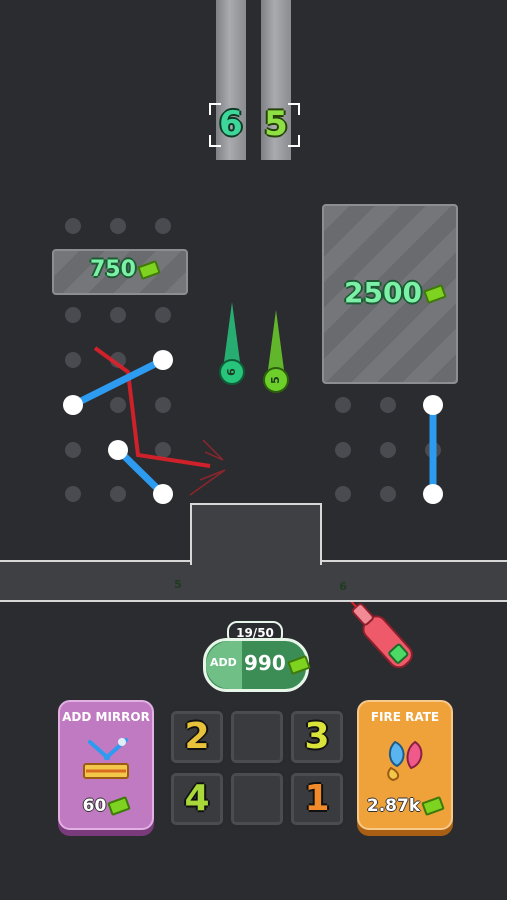  Describe the element at coordinates (106, 717) in the screenshot. I see `add-mirror-title: ADD MIRROR` at that location.